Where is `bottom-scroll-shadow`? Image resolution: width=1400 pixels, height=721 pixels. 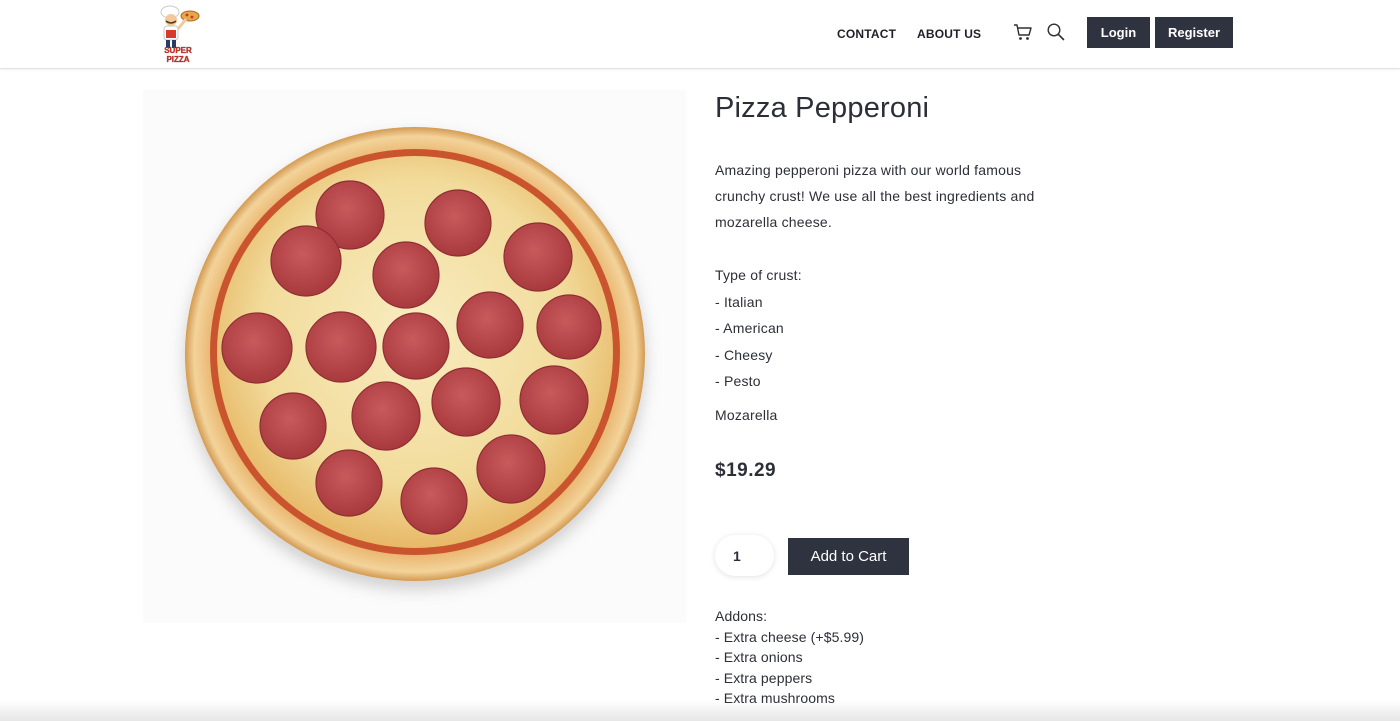 bottom-scroll-shadow is located at coordinates (700, 710).